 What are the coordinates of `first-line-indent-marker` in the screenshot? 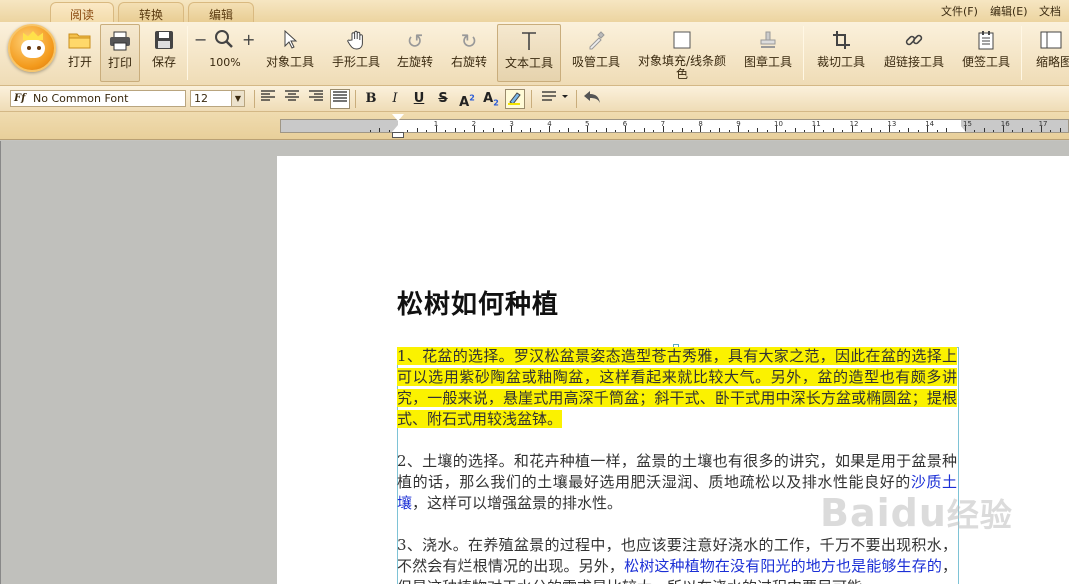 It's located at (398, 117).